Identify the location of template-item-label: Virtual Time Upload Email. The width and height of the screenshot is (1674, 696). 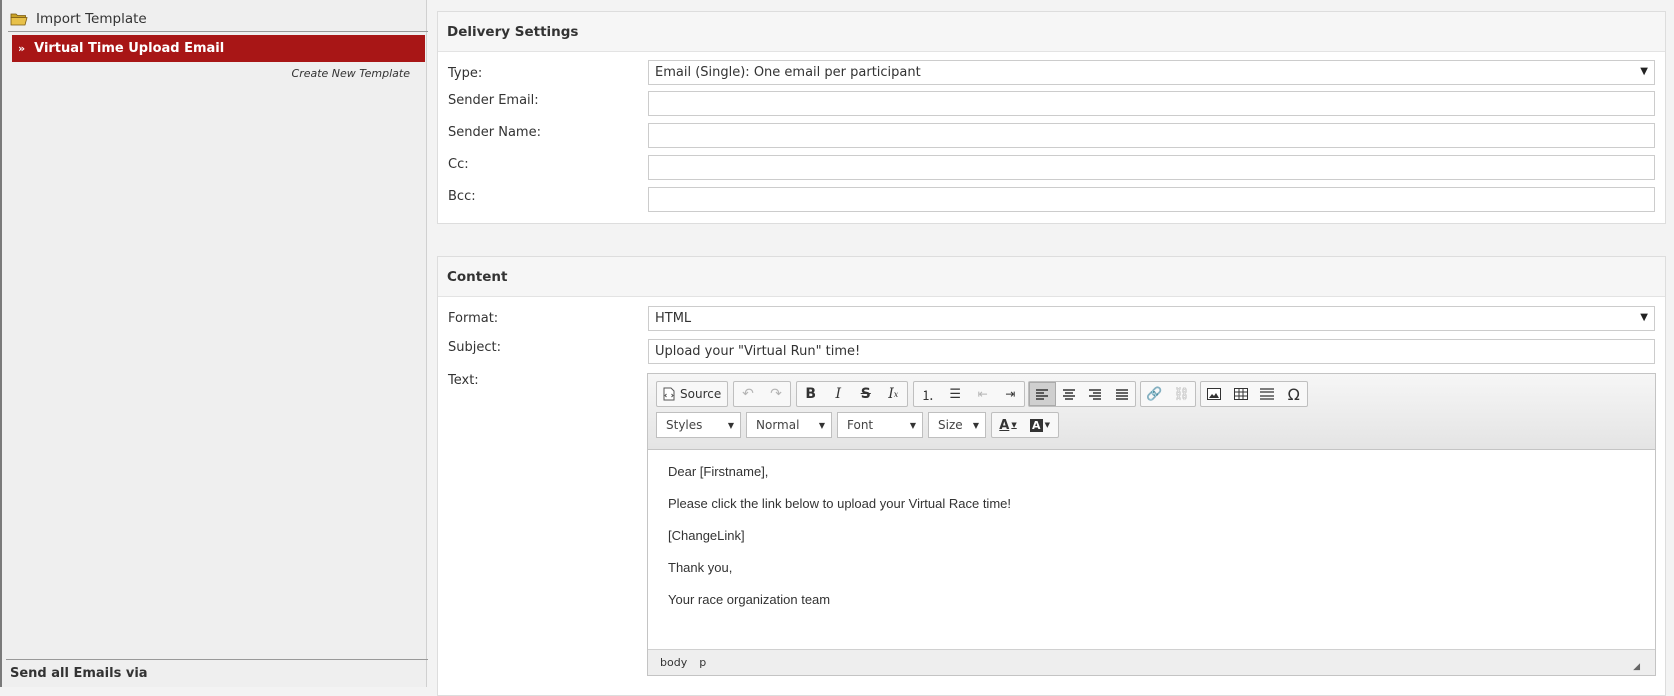
(129, 48).